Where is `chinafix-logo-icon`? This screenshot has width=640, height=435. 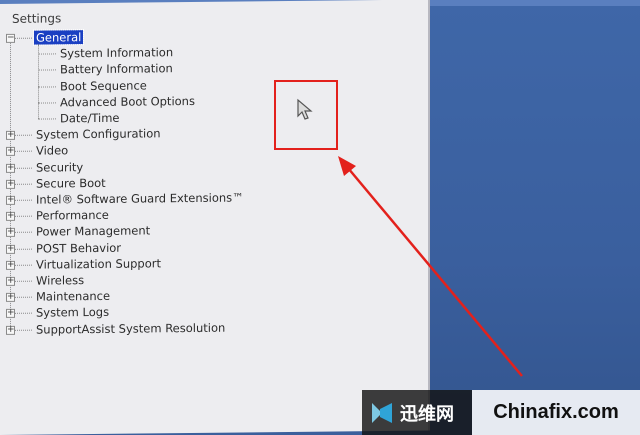 chinafix-logo-icon is located at coordinates (382, 412).